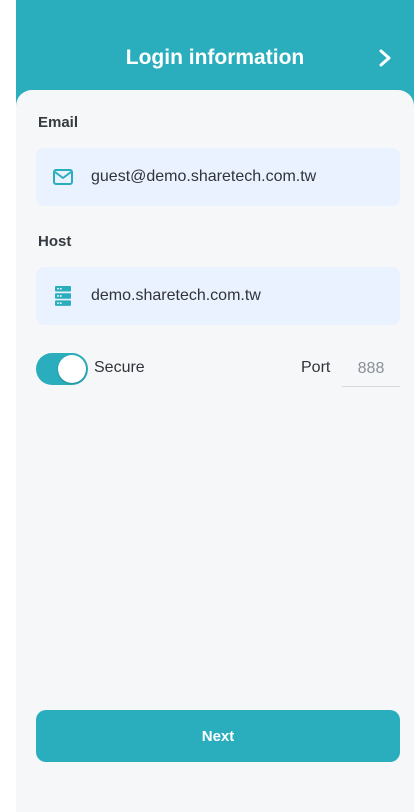 The width and height of the screenshot is (414, 812). What do you see at coordinates (55, 241) in the screenshot?
I see `host-label: Host` at bounding box center [55, 241].